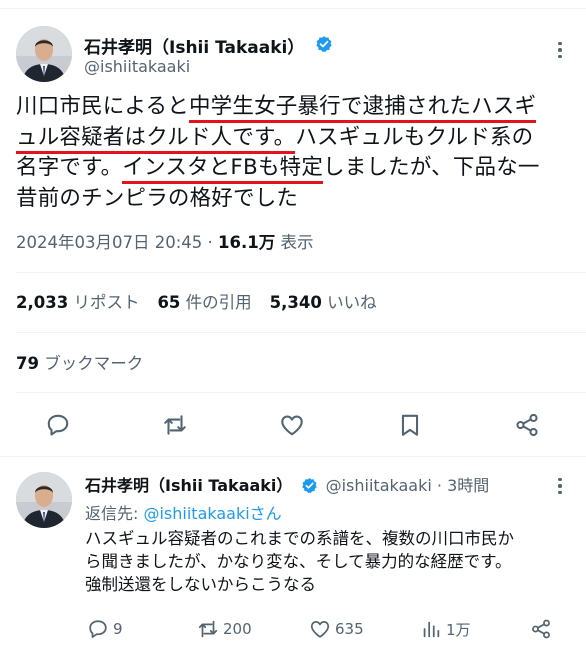  I want to click on like-button, so click(292, 425).